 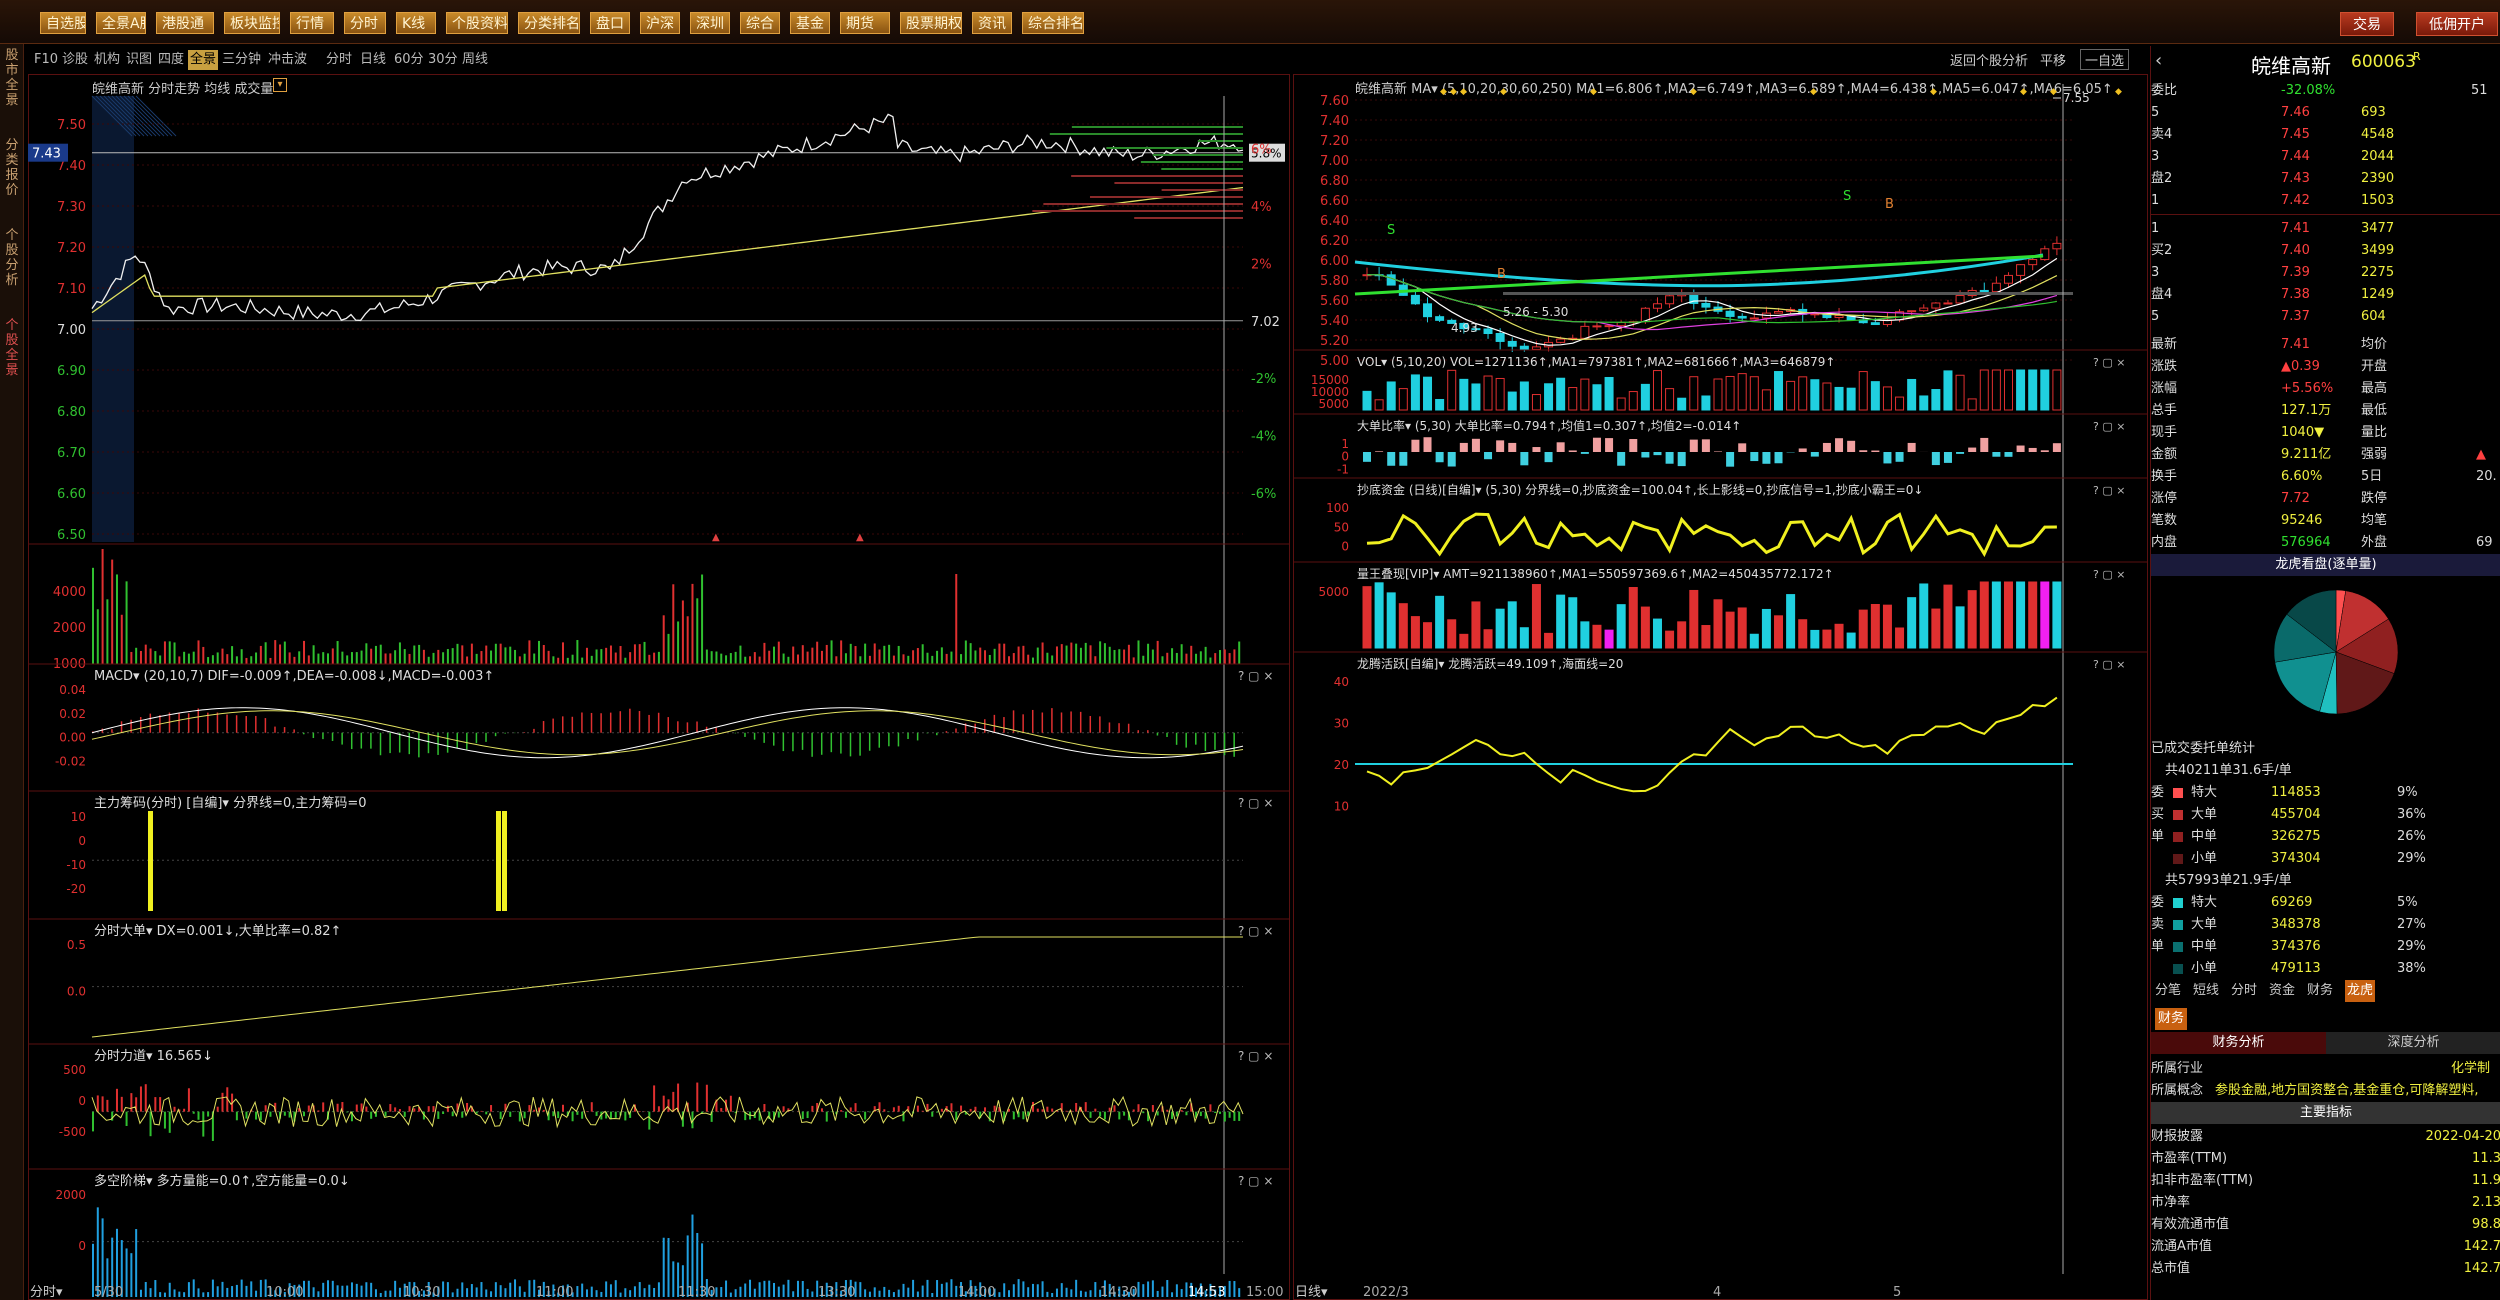 What do you see at coordinates (203, 60) in the screenshot?
I see `main-tab: 全景` at bounding box center [203, 60].